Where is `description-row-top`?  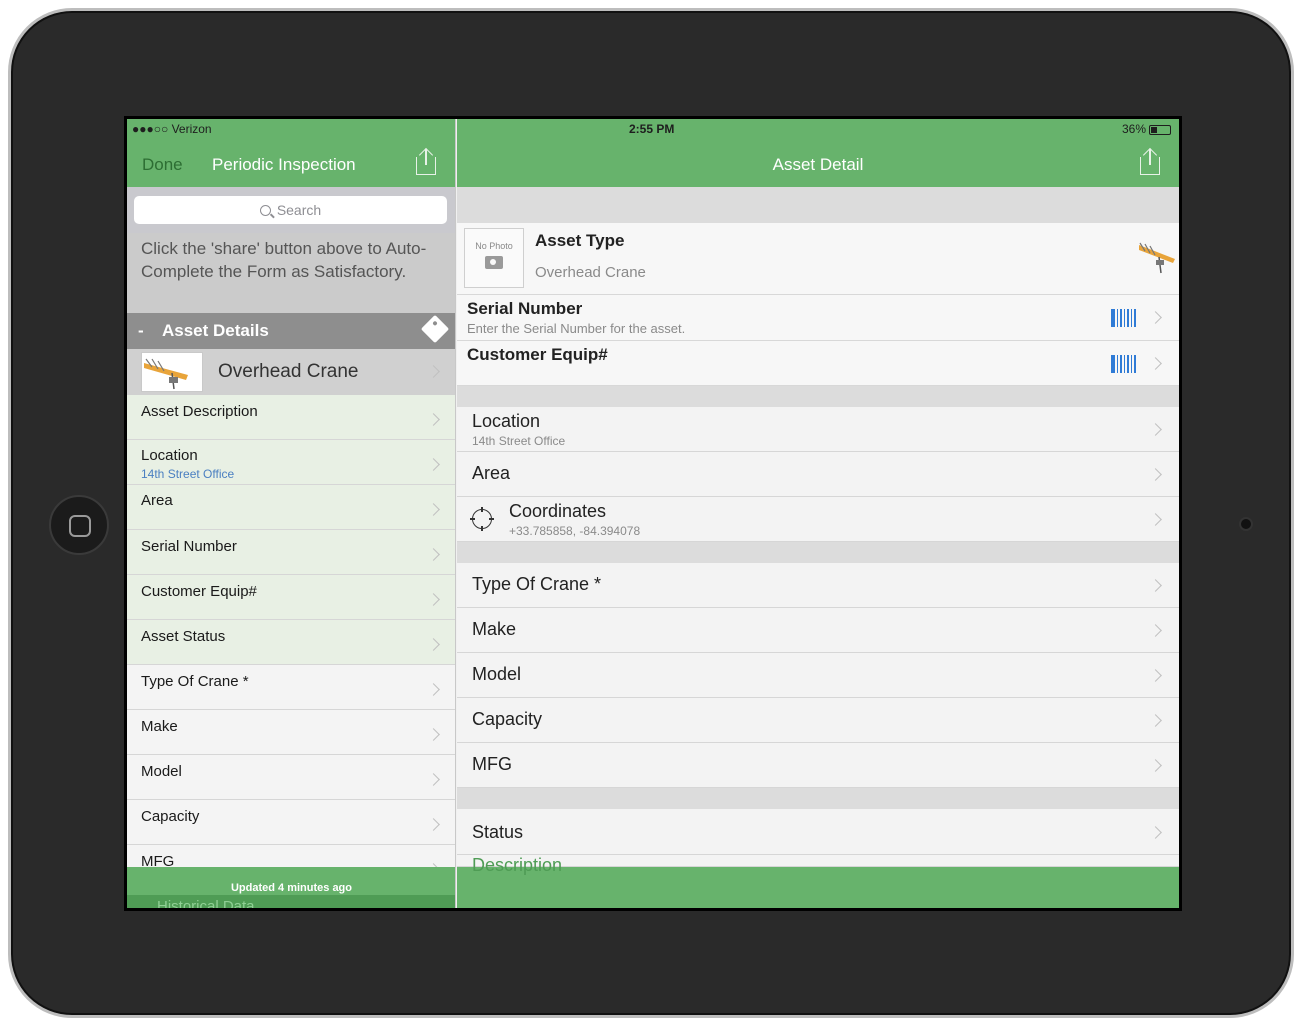
description-row-top is located at coordinates (818, 861).